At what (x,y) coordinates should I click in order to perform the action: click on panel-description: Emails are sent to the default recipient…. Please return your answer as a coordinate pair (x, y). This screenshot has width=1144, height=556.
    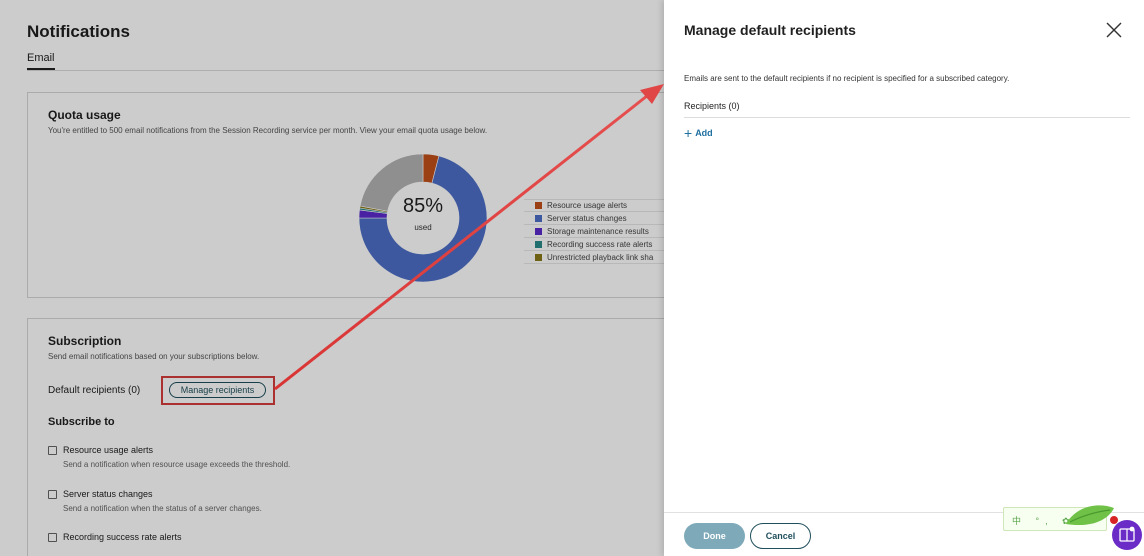
    Looking at the image, I should click on (847, 78).